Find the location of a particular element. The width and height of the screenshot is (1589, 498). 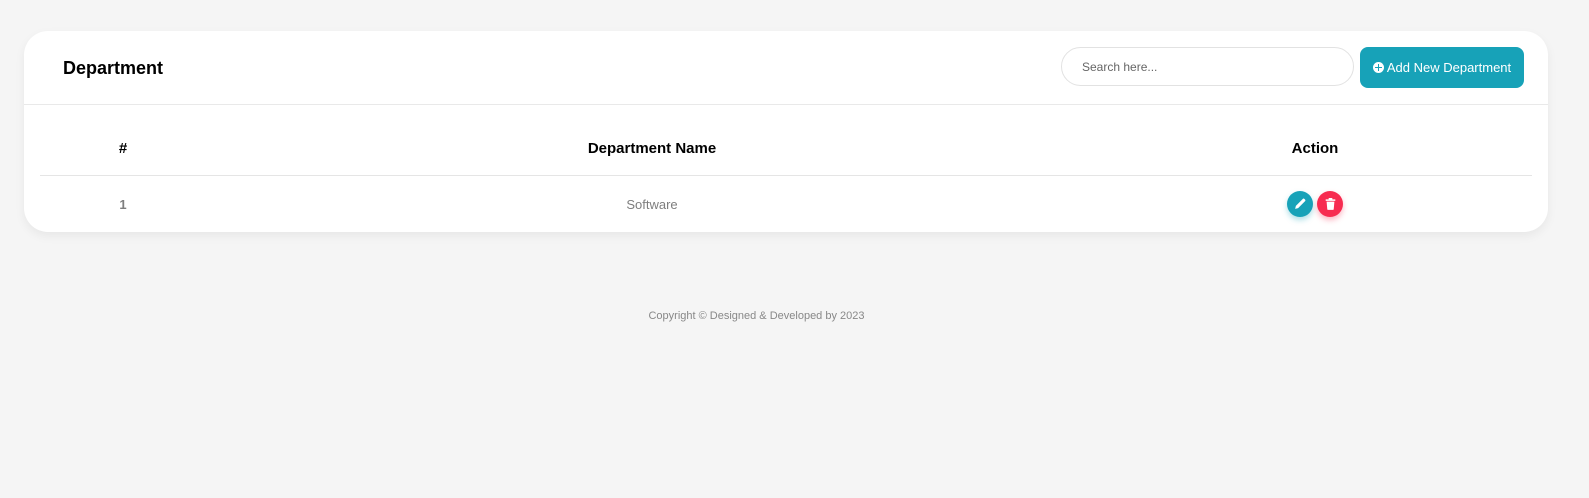

delete-button is located at coordinates (1330, 204).